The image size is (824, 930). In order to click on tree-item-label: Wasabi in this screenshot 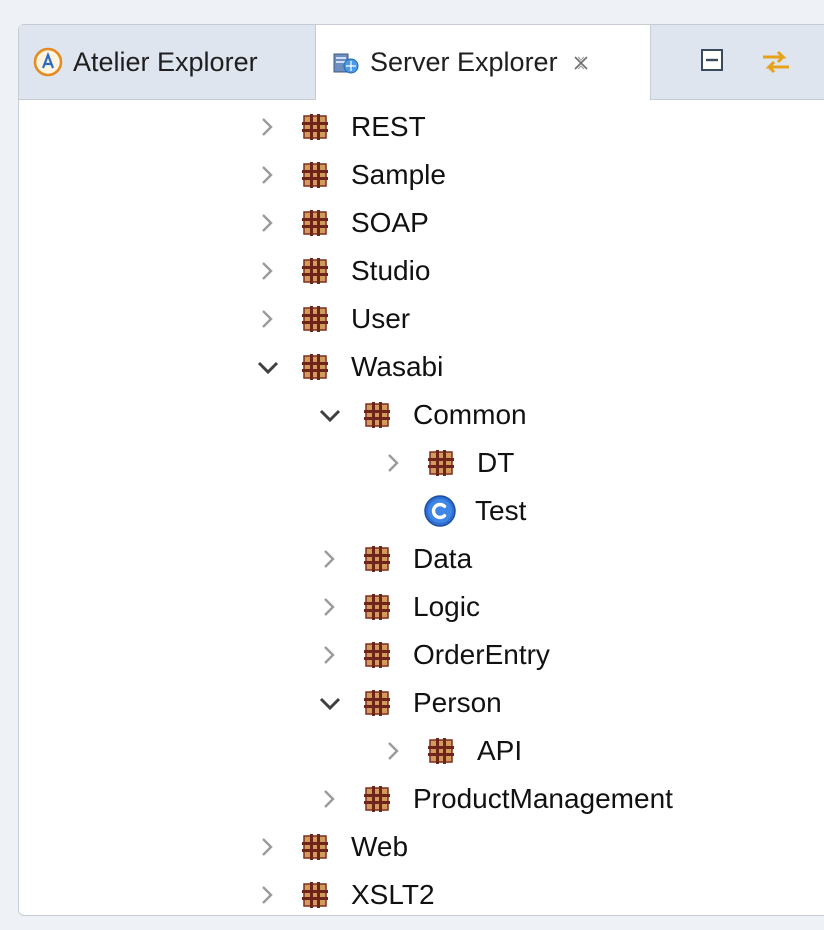, I will do `click(397, 366)`.